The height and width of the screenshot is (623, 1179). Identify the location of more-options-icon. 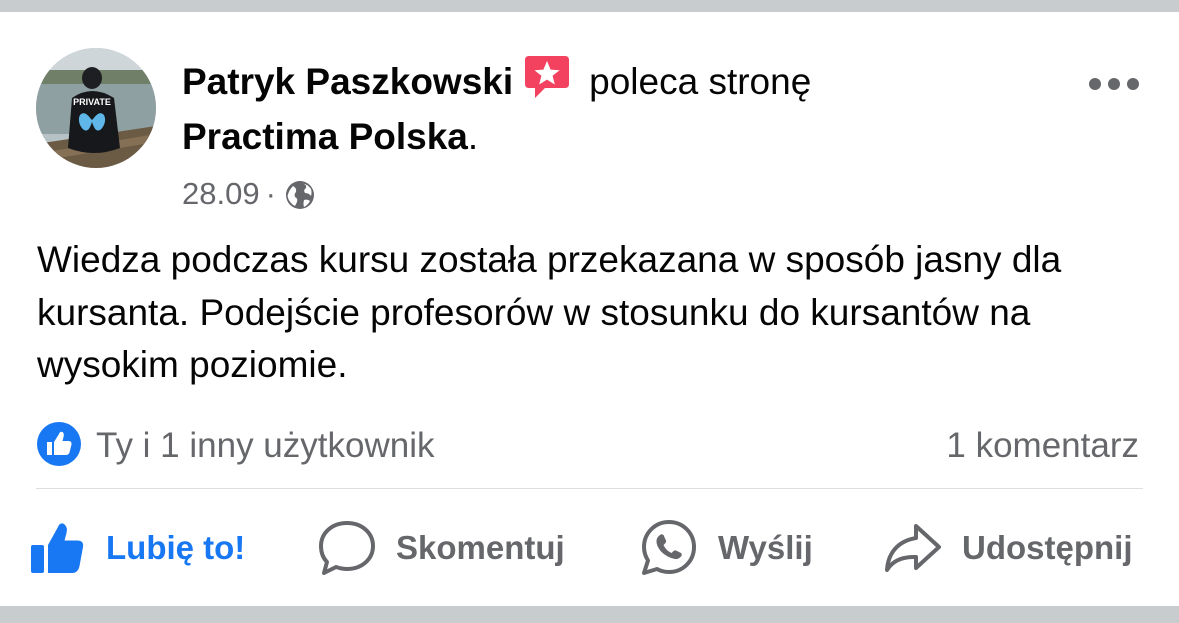
(1114, 84).